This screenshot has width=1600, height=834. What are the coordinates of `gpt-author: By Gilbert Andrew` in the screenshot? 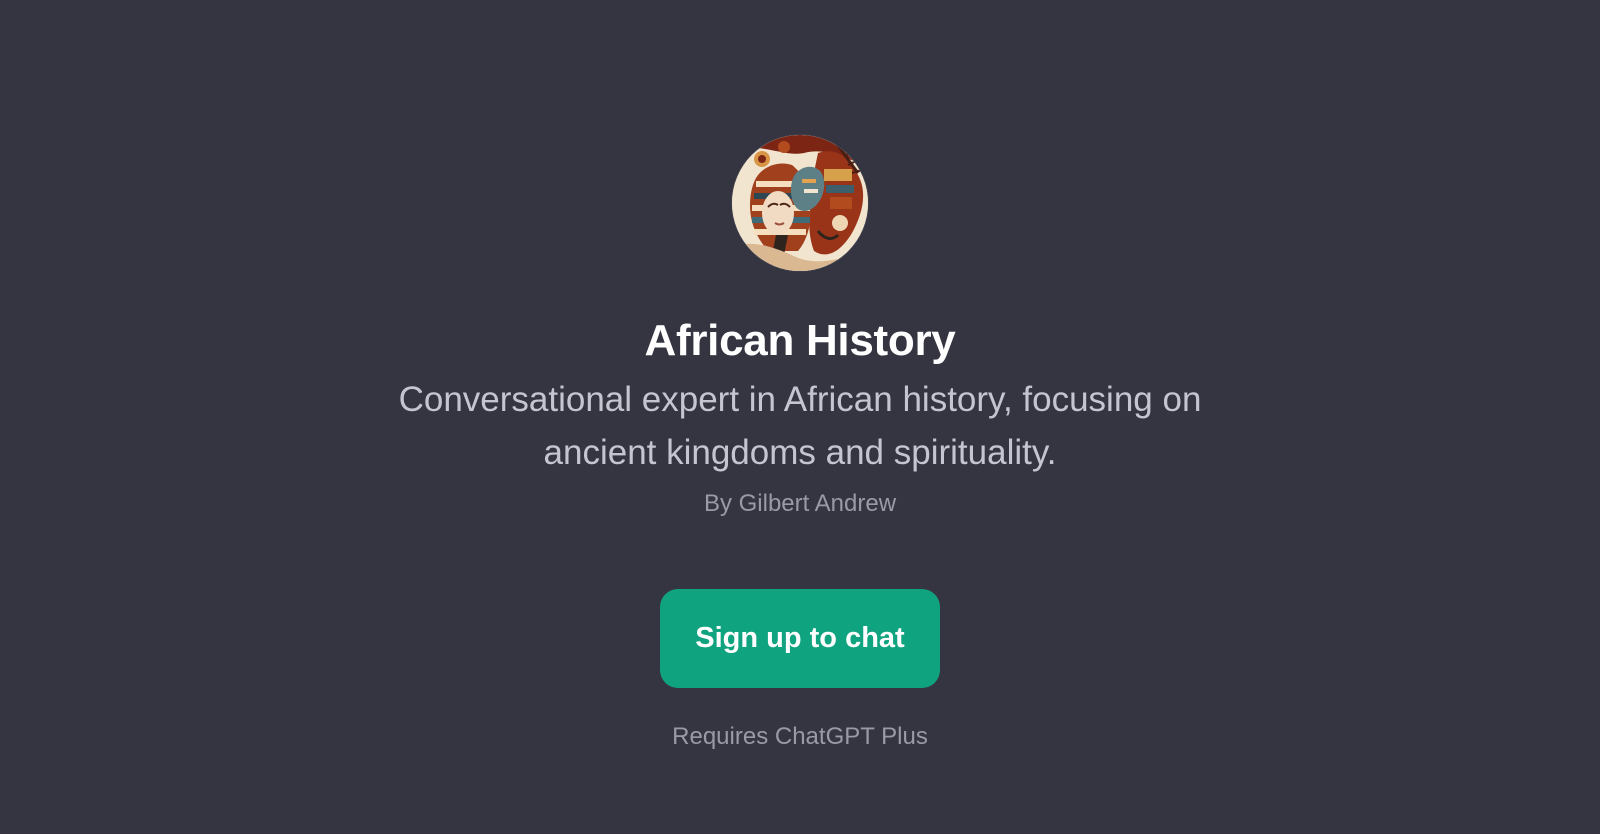 It's located at (800, 503).